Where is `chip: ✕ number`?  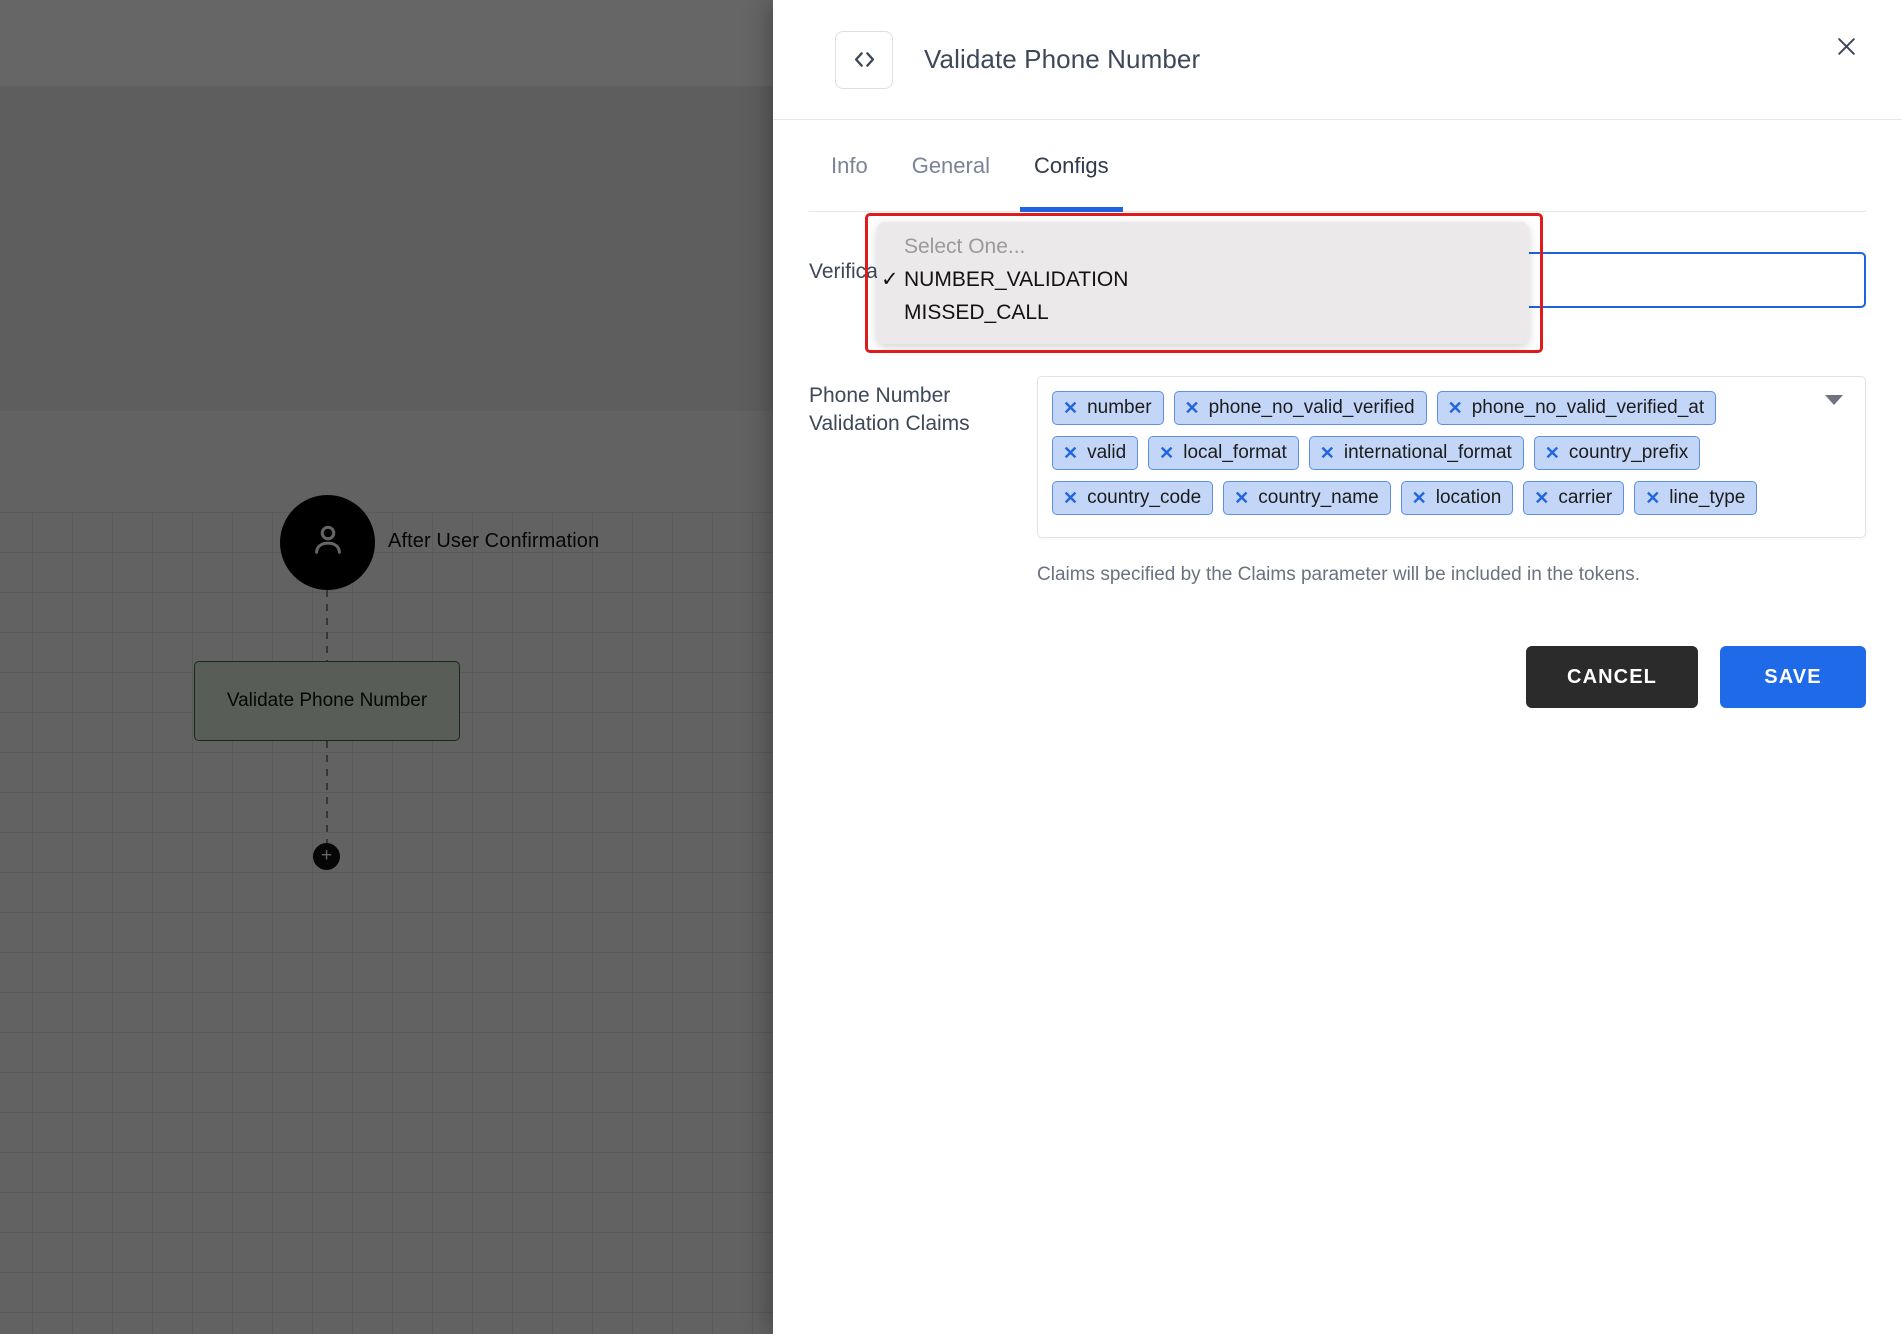
chip: ✕ number is located at coordinates (1108, 408).